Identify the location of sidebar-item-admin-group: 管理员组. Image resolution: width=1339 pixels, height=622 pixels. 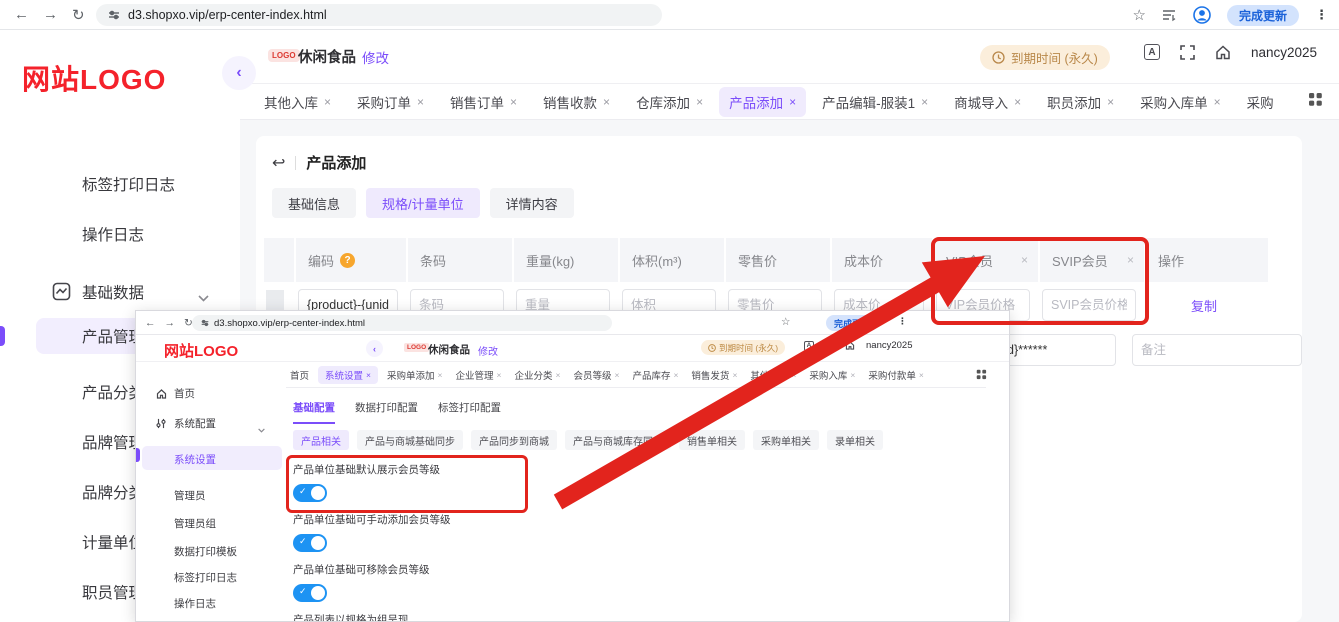
(211, 523).